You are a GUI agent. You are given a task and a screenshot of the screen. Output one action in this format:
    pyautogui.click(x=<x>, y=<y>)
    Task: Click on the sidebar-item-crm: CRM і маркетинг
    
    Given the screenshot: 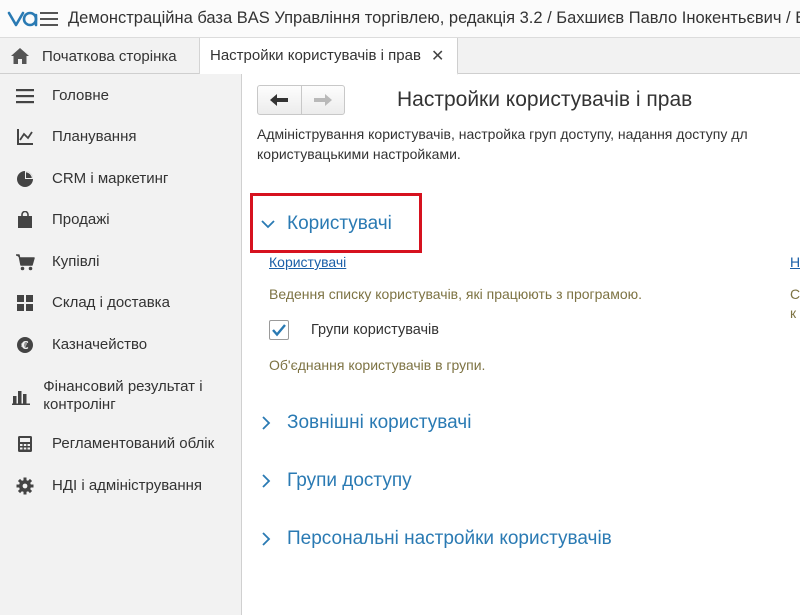 What is the action you would take?
    pyautogui.click(x=120, y=179)
    